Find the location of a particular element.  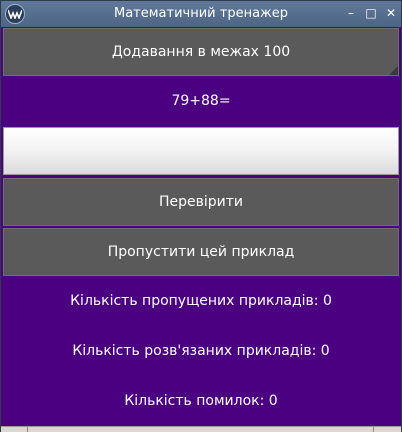

skip-button: Пропустити цей приклад is located at coordinates (201, 252).